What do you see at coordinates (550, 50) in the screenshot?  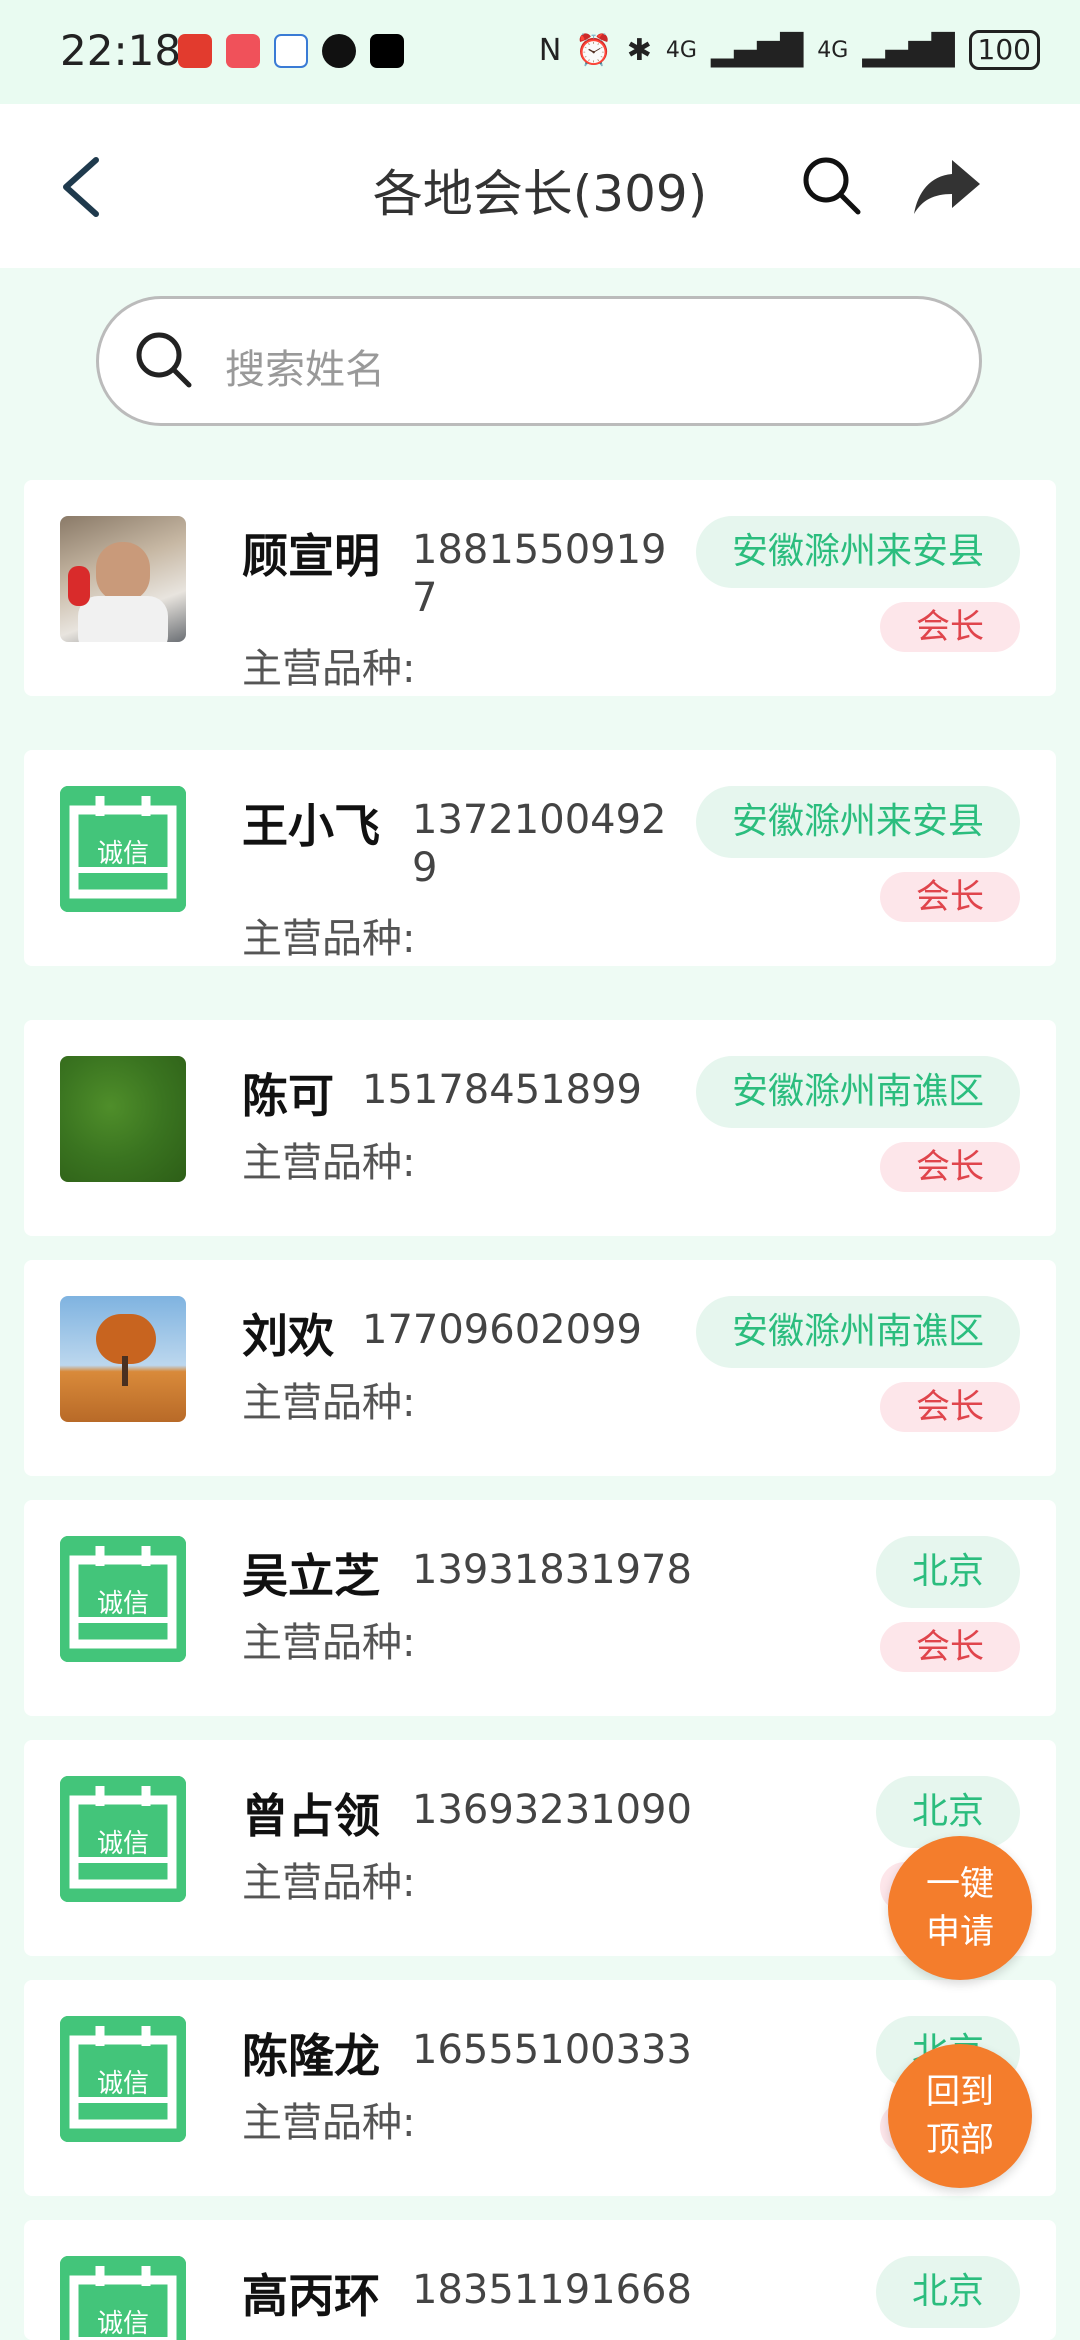 I see `nfc-icon: N` at bounding box center [550, 50].